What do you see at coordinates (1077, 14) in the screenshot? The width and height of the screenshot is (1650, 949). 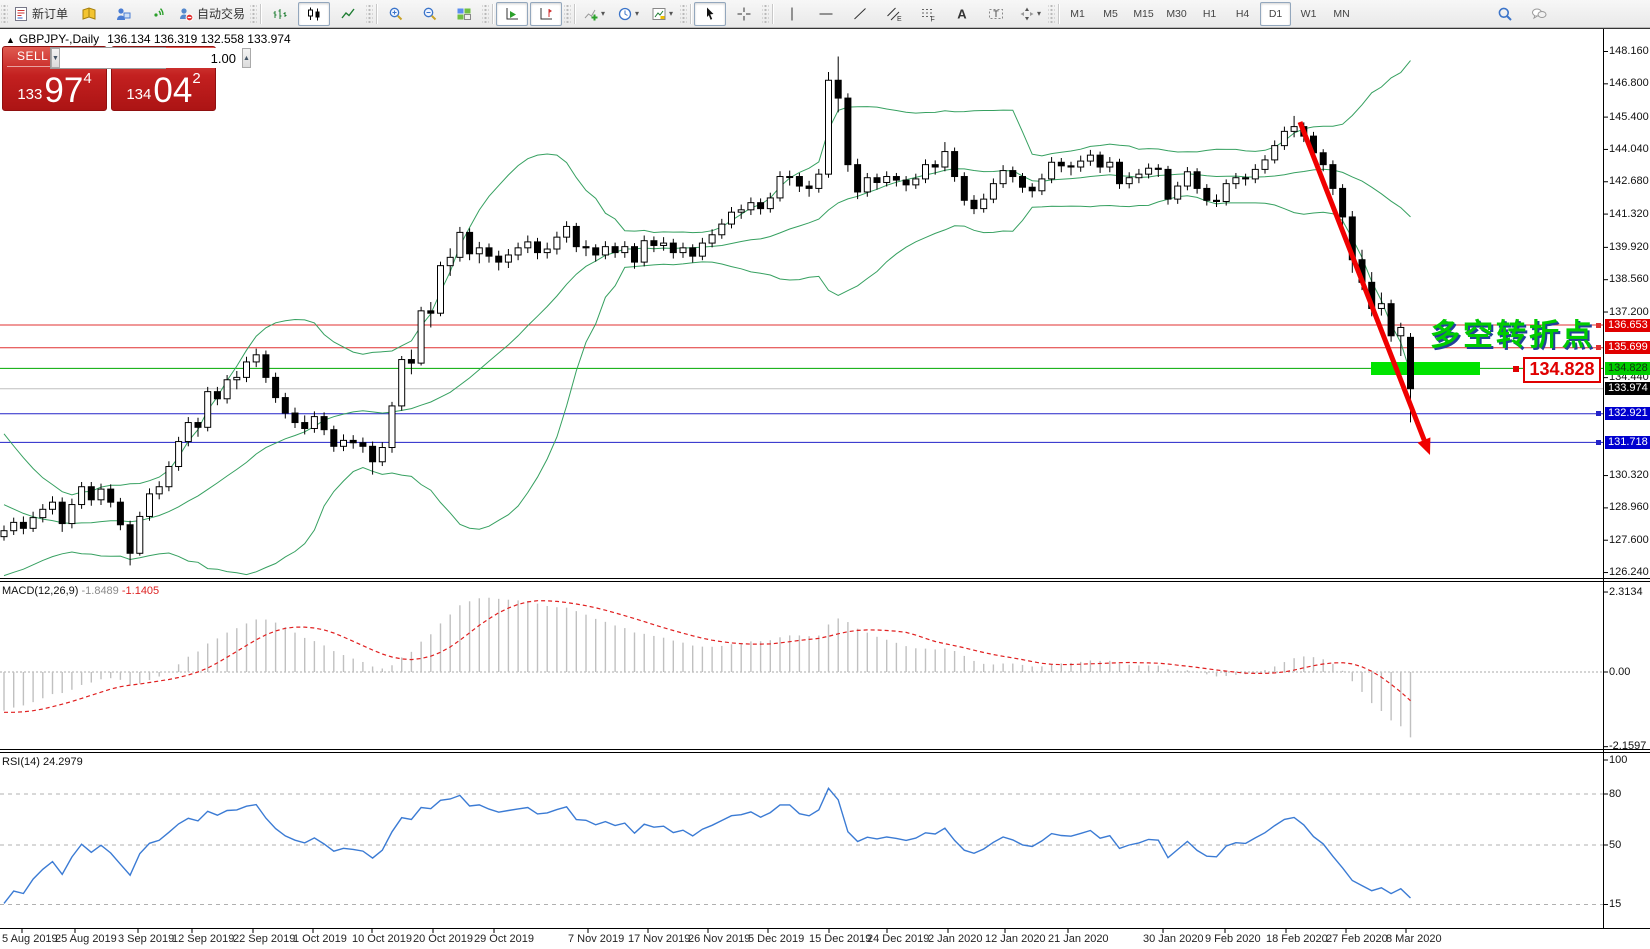 I see `timeframe-tf-m1-button: M1` at bounding box center [1077, 14].